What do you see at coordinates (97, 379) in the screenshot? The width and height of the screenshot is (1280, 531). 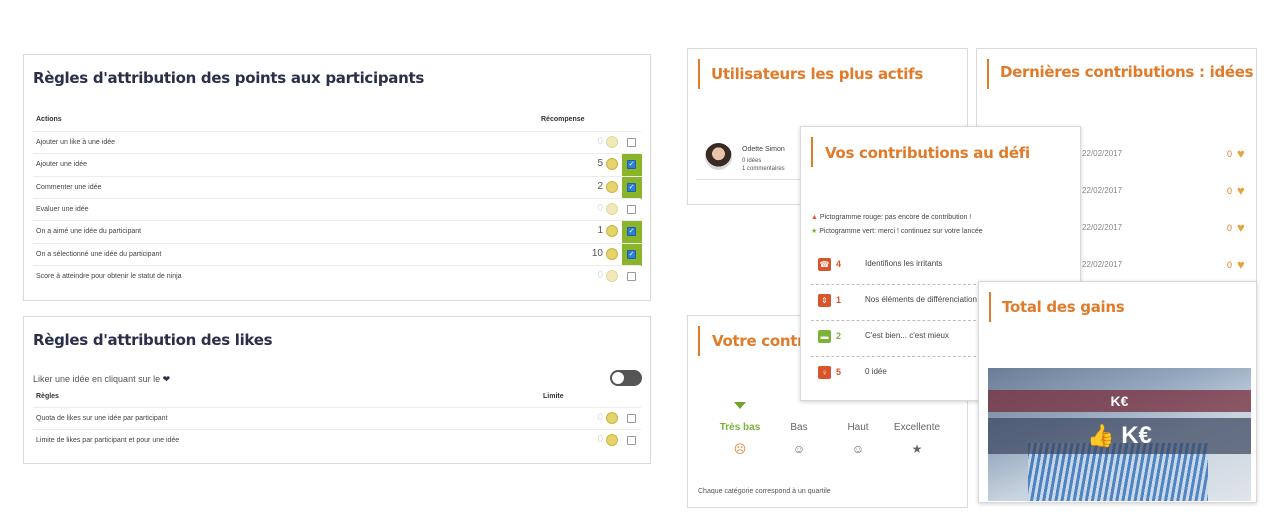 I see `toggle-label-text: Liker une idée en cliquant sur le` at bounding box center [97, 379].